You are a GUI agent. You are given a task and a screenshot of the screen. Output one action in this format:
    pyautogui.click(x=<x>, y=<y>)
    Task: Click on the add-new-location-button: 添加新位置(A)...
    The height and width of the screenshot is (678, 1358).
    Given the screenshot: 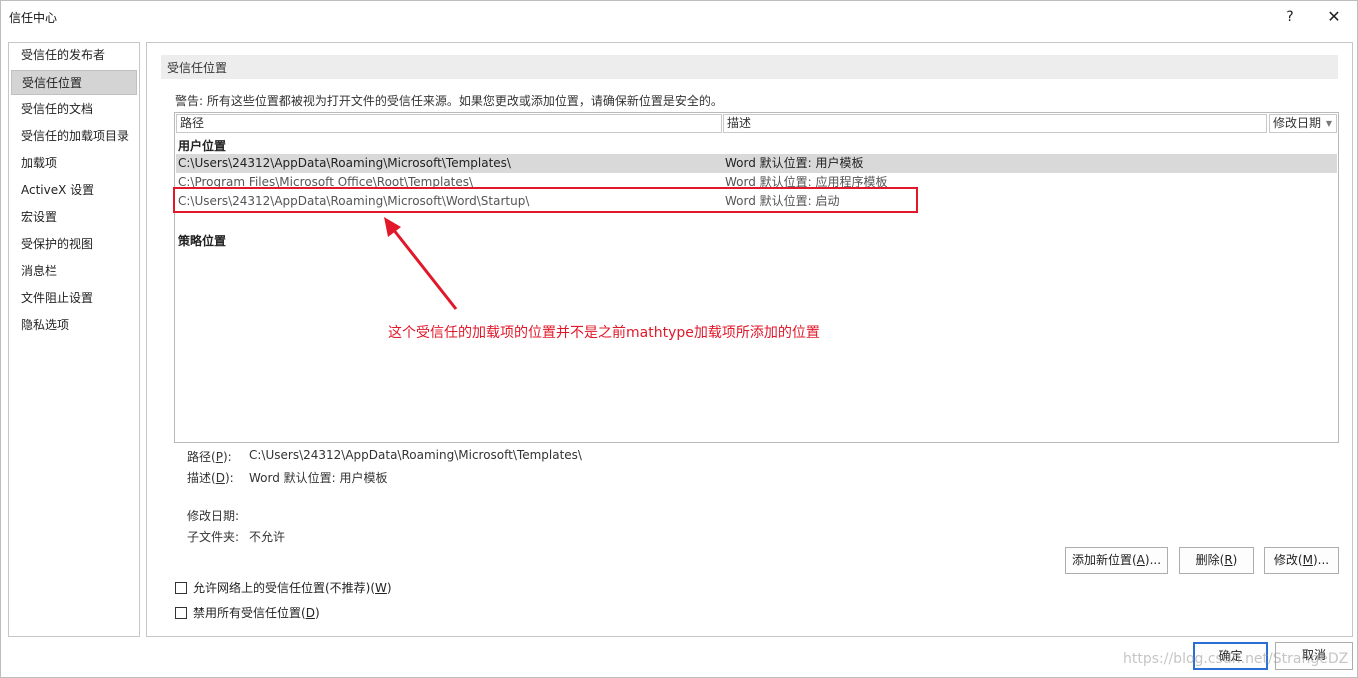 What is the action you would take?
    pyautogui.click(x=1116, y=560)
    